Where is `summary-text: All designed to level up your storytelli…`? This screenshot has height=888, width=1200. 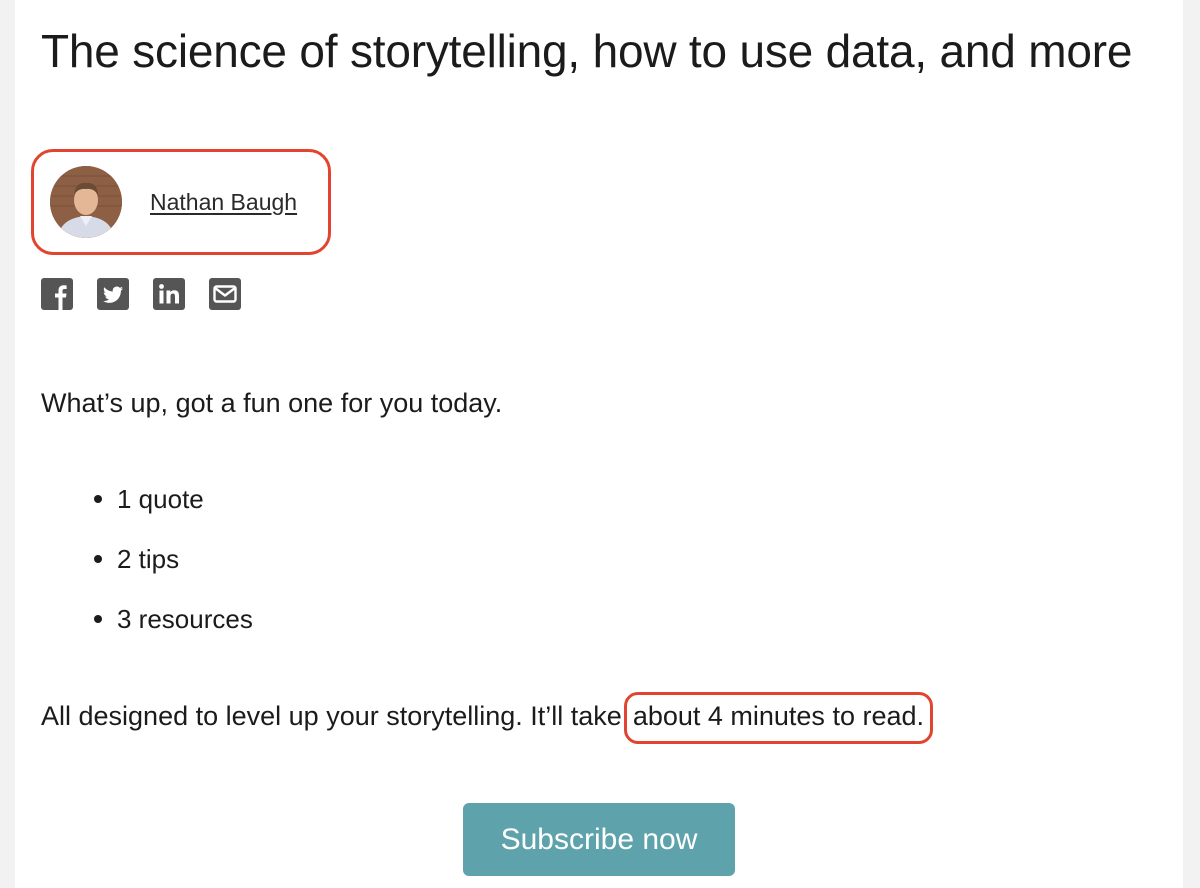 summary-text: All designed to level up your storytelli… is located at coordinates (487, 718).